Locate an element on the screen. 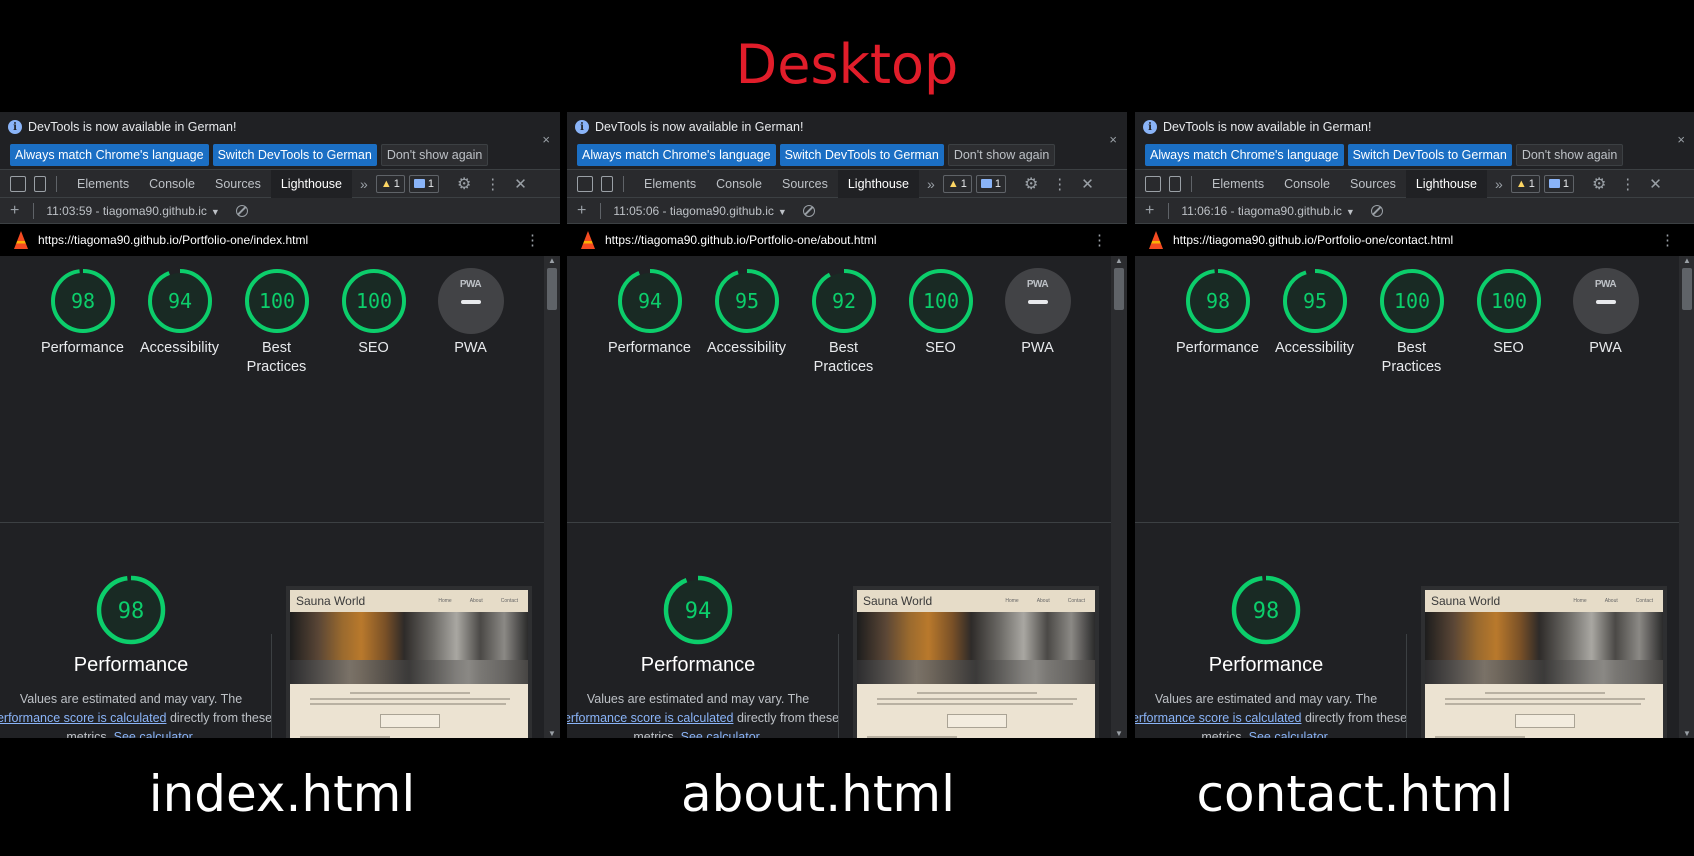  score-gauge: 94 Accessibility is located at coordinates (179, 322).